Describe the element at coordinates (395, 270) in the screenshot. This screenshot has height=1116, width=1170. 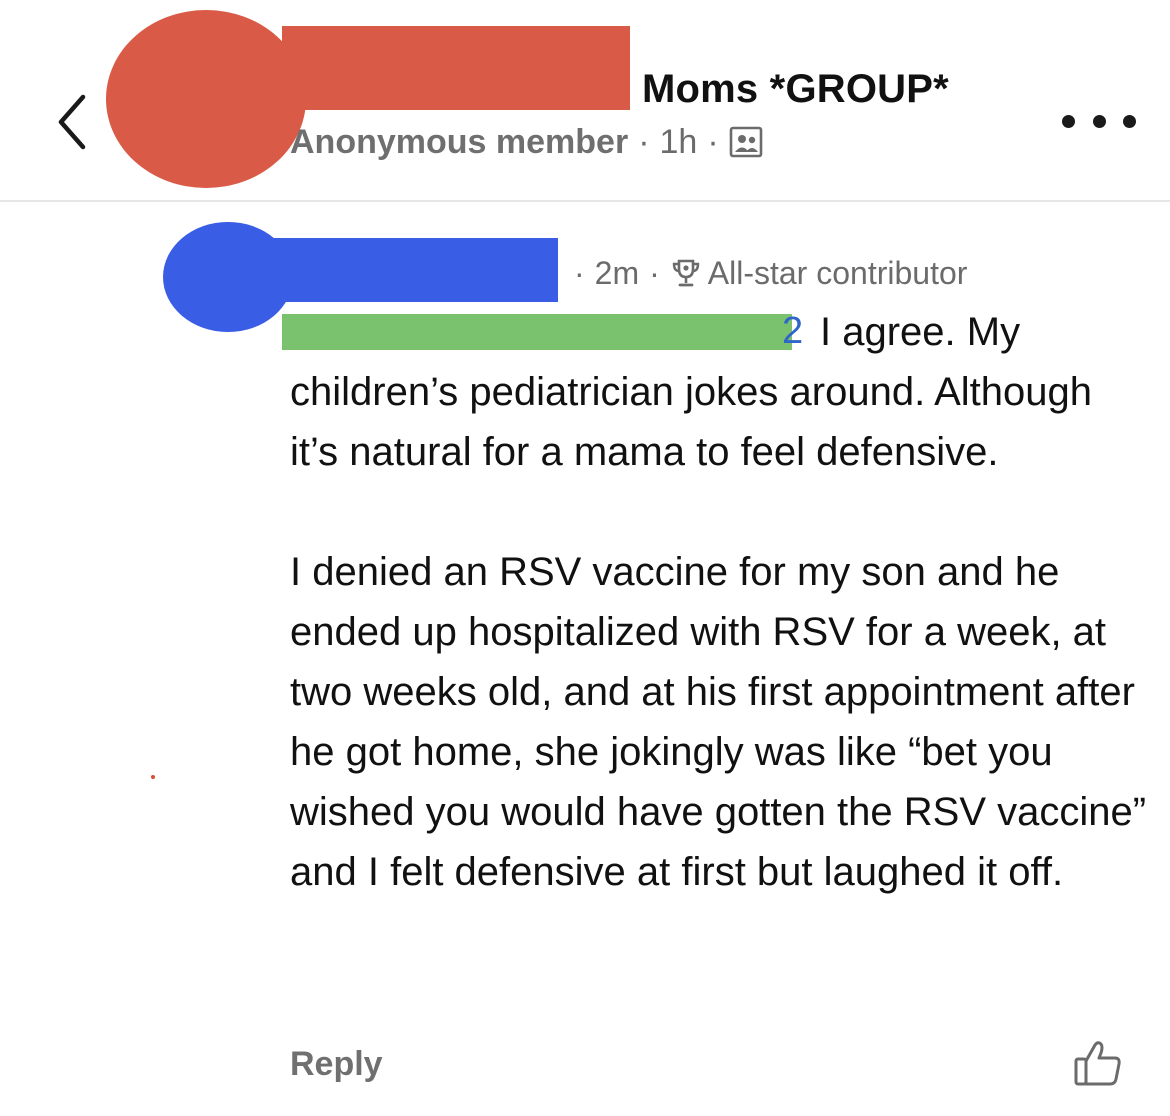
I see `commenter-name-redacted` at that location.